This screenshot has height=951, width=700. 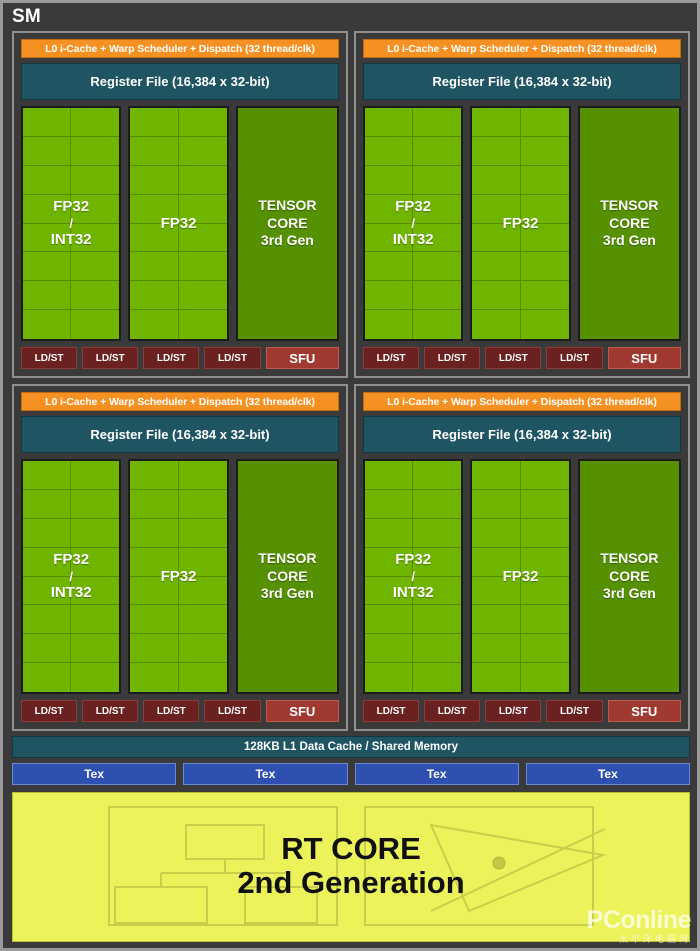 I want to click on rt-core-illustration, so click(x=357, y=866).